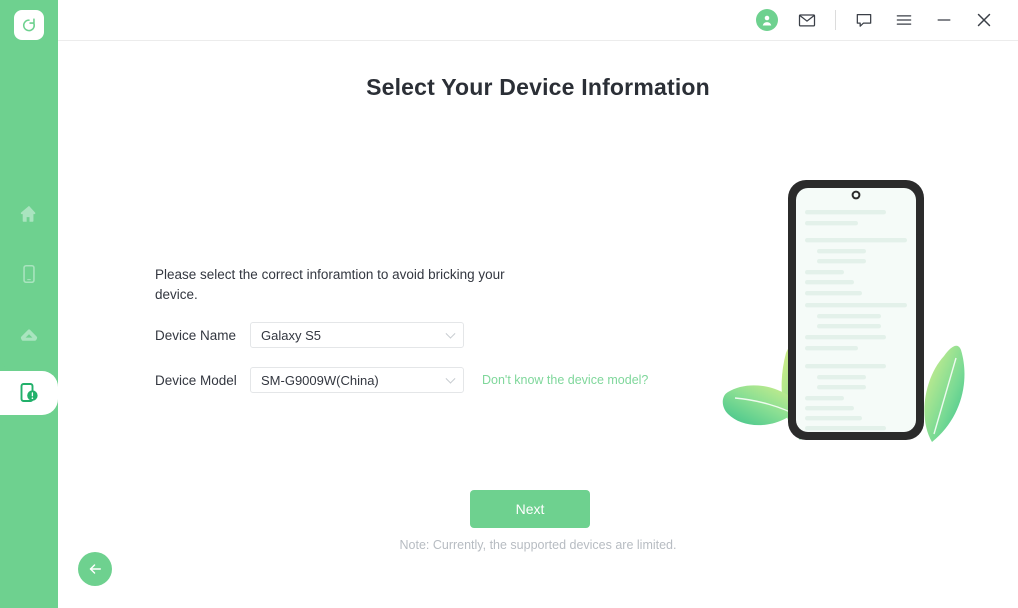  I want to click on device-illustration, so click(849, 313).